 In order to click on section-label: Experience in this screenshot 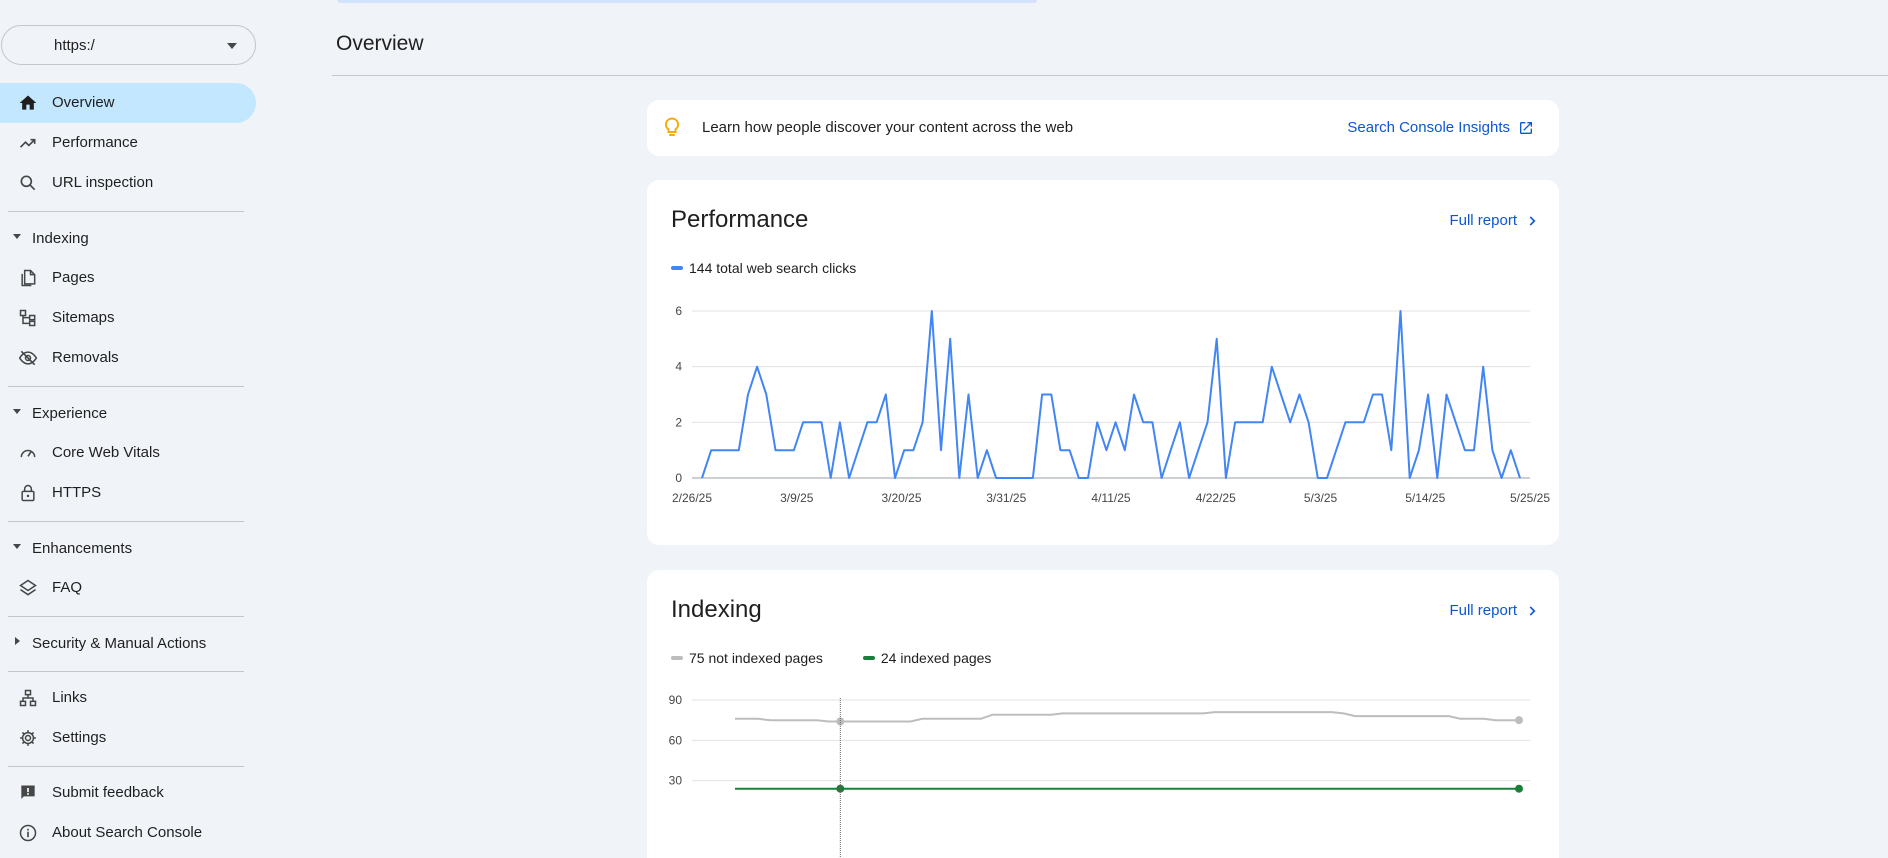, I will do `click(70, 413)`.